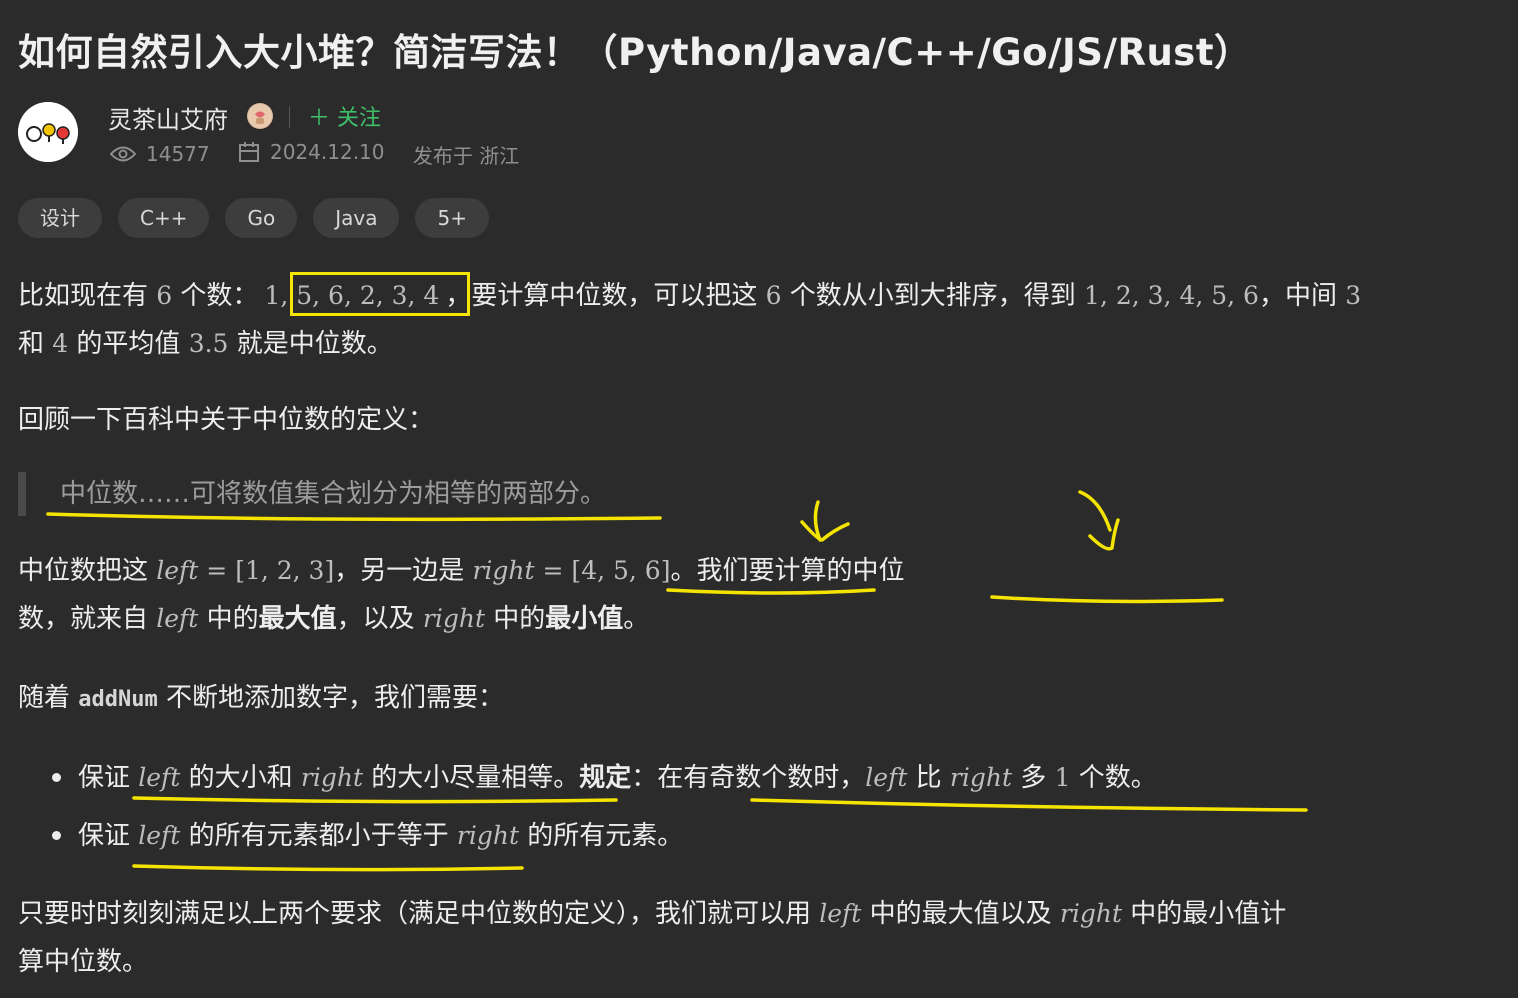 Image resolution: width=1518 pixels, height=998 pixels. I want to click on tag-more: 5+, so click(452, 218).